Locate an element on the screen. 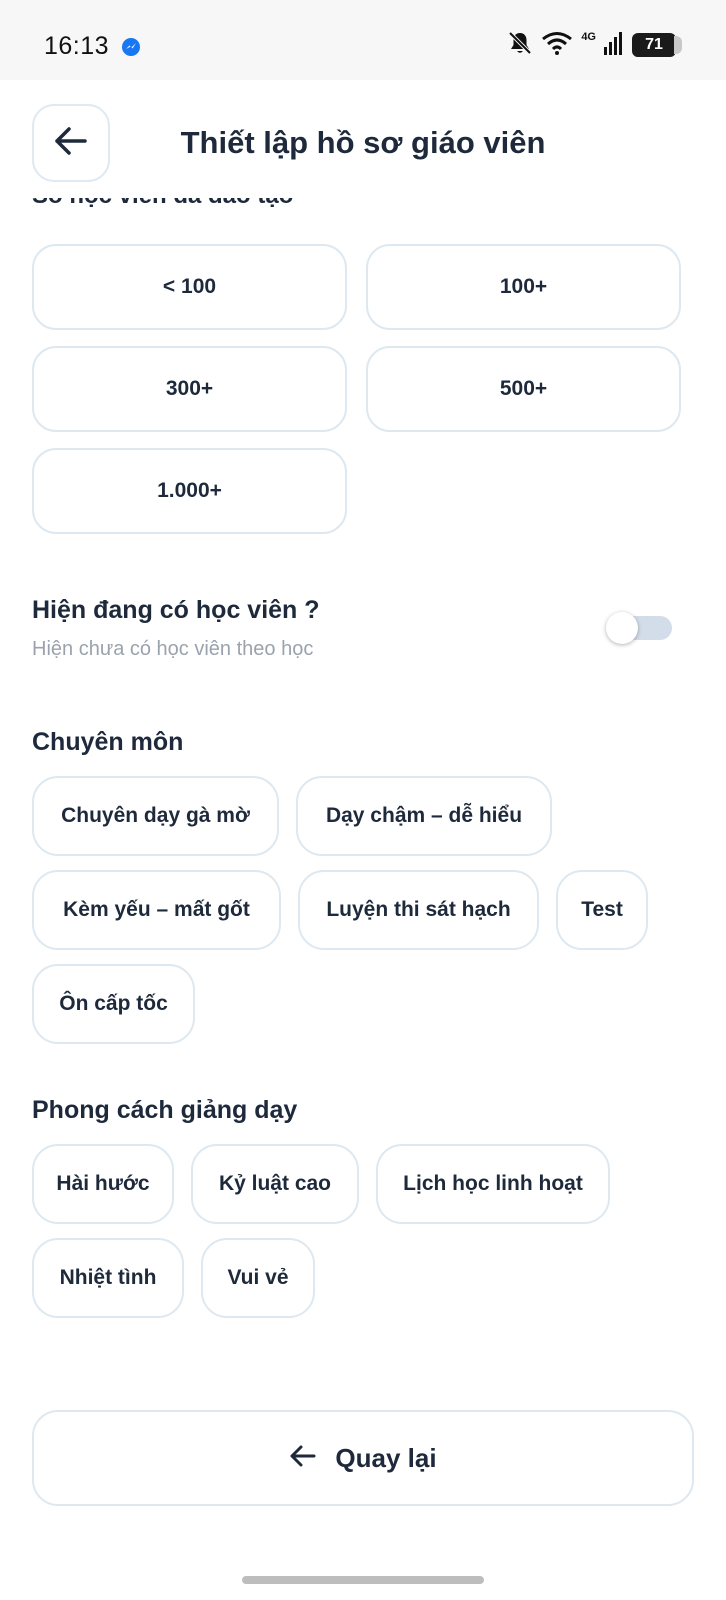 The width and height of the screenshot is (726, 1600). go-back-label: Quay lại is located at coordinates (386, 1457).